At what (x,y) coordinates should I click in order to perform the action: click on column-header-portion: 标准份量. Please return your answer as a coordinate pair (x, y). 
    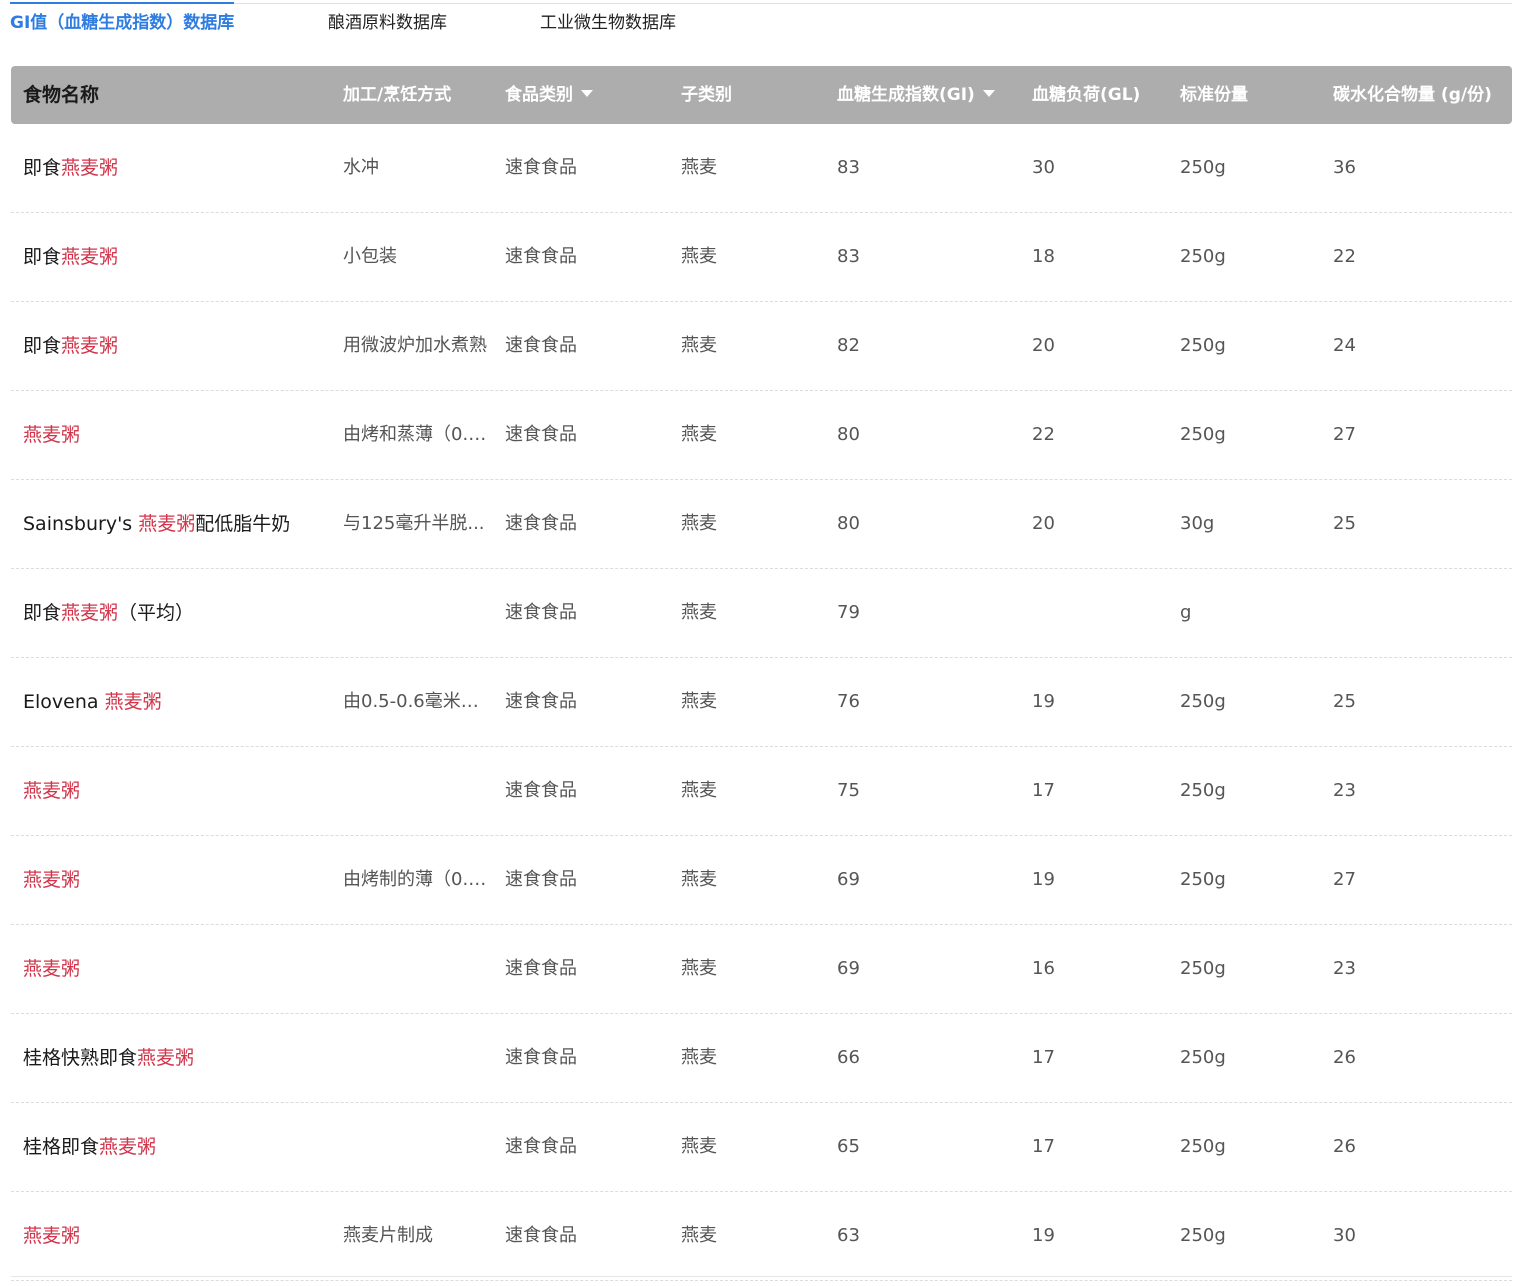
    Looking at the image, I should click on (1214, 95).